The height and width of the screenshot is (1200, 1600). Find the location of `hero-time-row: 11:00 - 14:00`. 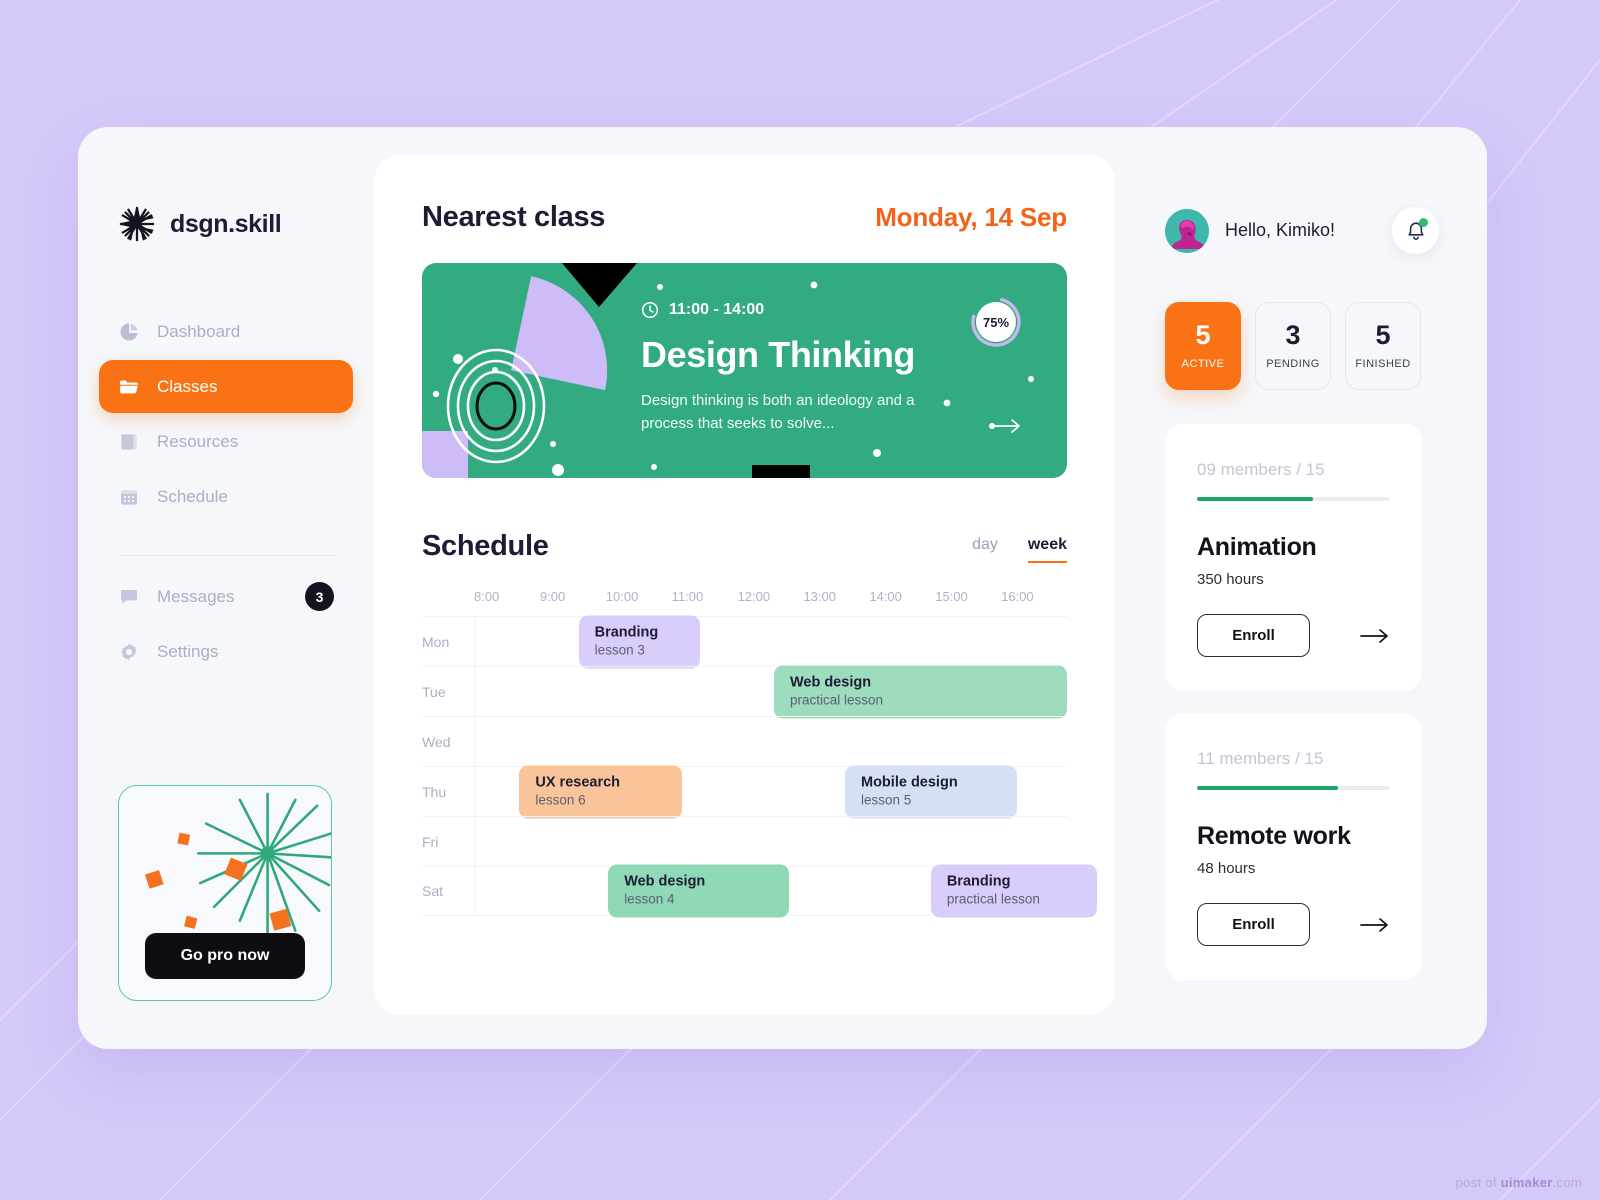

hero-time-row: 11:00 - 14:00 is located at coordinates (786, 310).